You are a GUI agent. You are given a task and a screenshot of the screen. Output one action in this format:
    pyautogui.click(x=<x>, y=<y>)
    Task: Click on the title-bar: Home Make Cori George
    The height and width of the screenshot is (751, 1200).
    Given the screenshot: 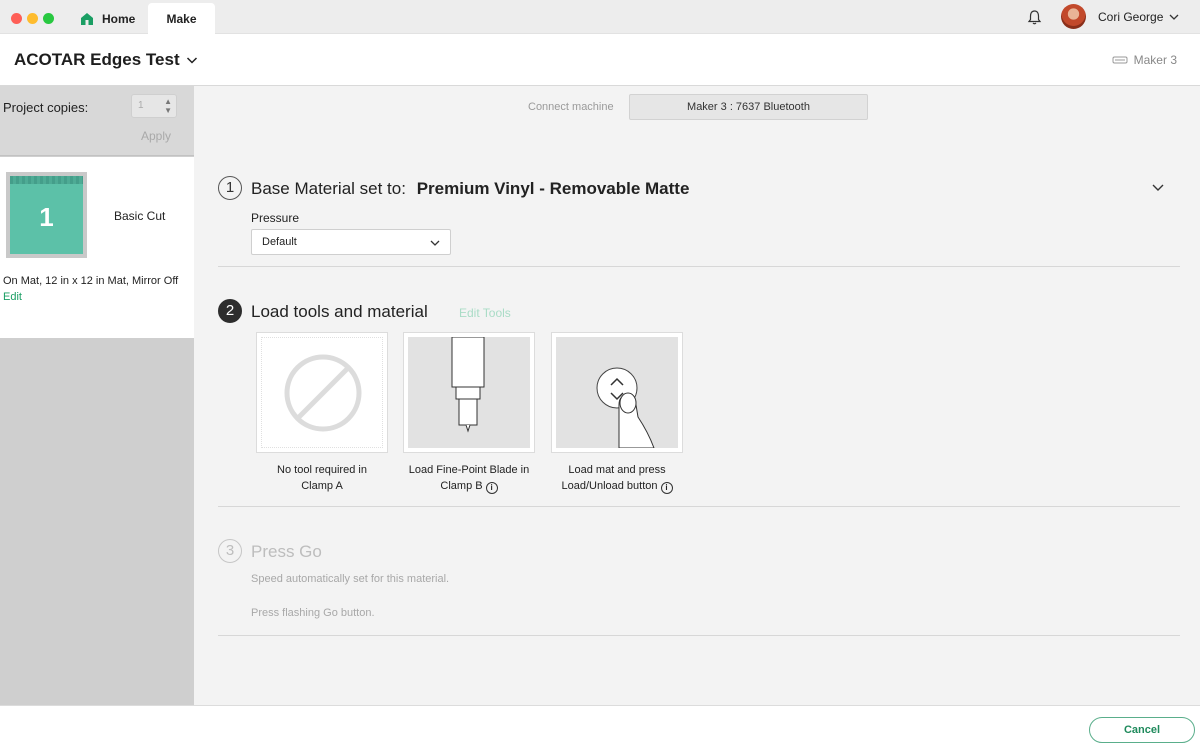 What is the action you would take?
    pyautogui.click(x=600, y=17)
    